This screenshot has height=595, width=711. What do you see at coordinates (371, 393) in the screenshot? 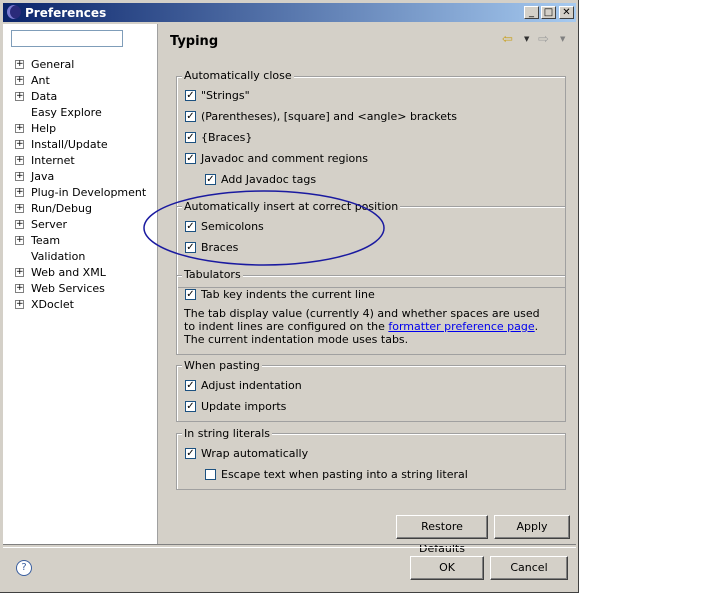
I see `group-when-pasting` at bounding box center [371, 393].